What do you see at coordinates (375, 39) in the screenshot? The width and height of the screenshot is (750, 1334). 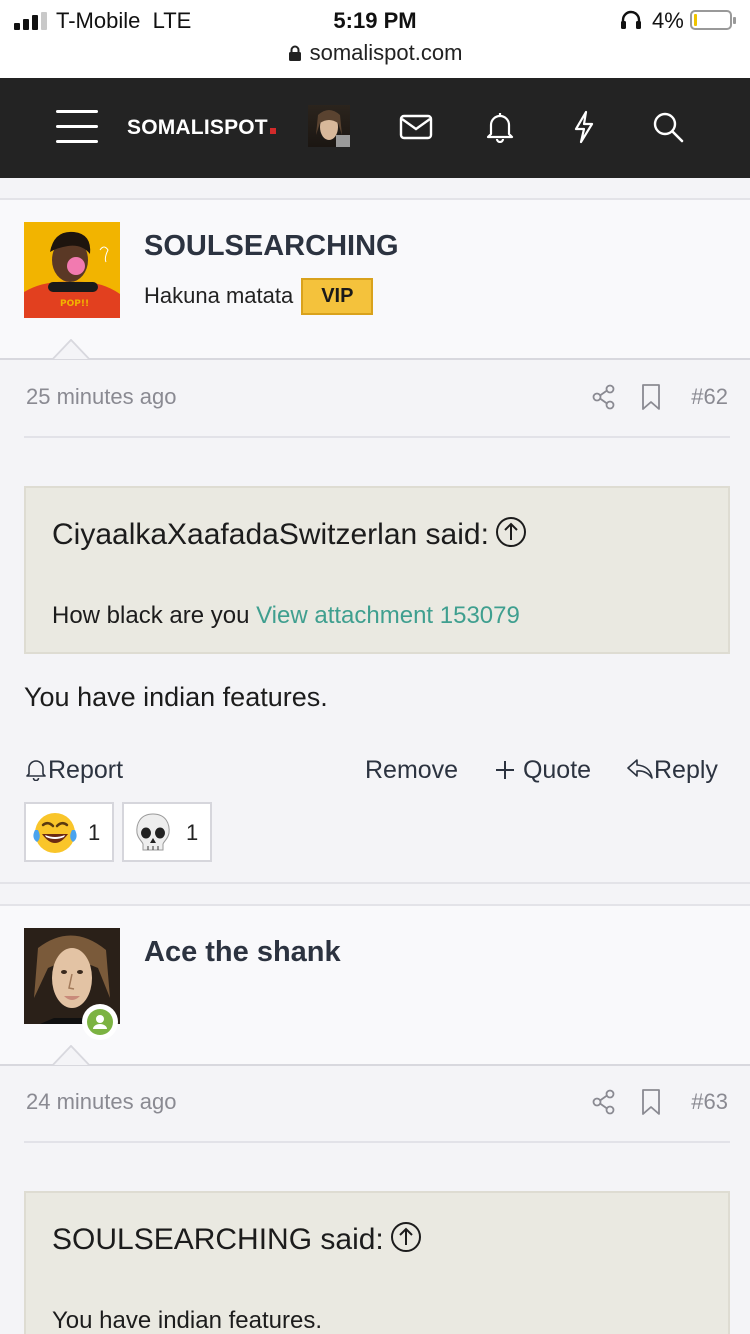 I see `status-bar: T-Mobile LTE 5:19 PM 4% somalispot.com` at bounding box center [375, 39].